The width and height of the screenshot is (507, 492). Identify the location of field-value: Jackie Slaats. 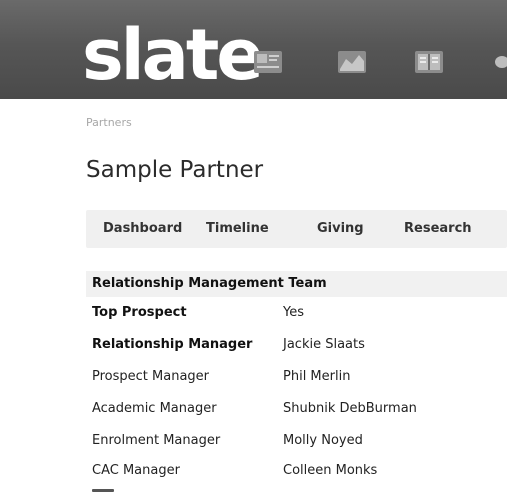
(324, 344).